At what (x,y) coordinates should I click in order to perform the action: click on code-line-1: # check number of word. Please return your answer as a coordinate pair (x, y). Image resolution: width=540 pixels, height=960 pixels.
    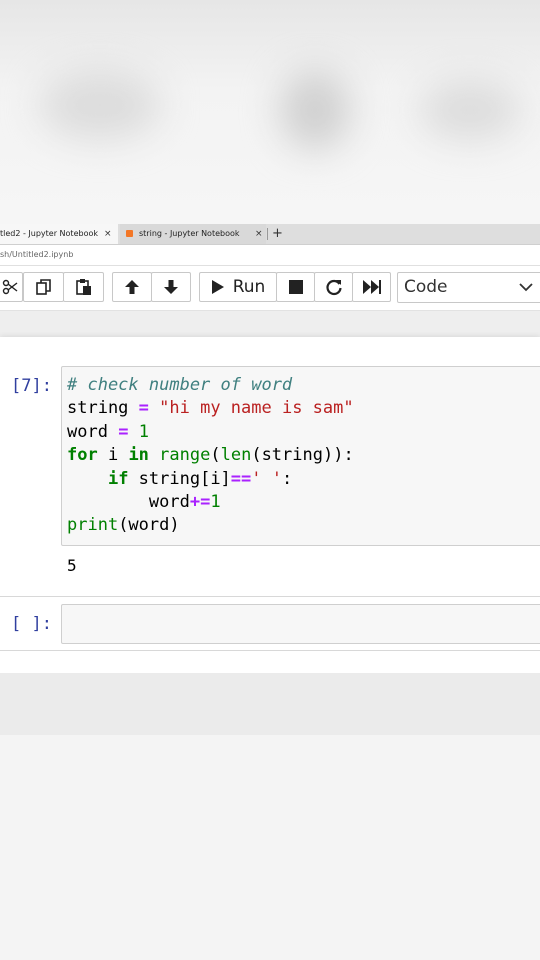
    Looking at the image, I should click on (180, 385).